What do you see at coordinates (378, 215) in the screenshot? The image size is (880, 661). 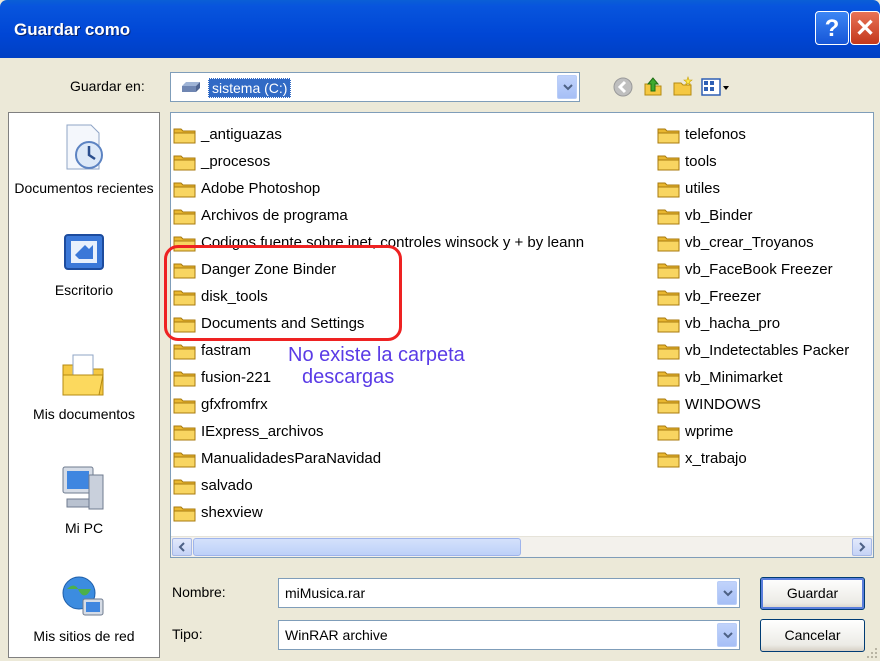 I see `folder-item: Archivos de programa` at bounding box center [378, 215].